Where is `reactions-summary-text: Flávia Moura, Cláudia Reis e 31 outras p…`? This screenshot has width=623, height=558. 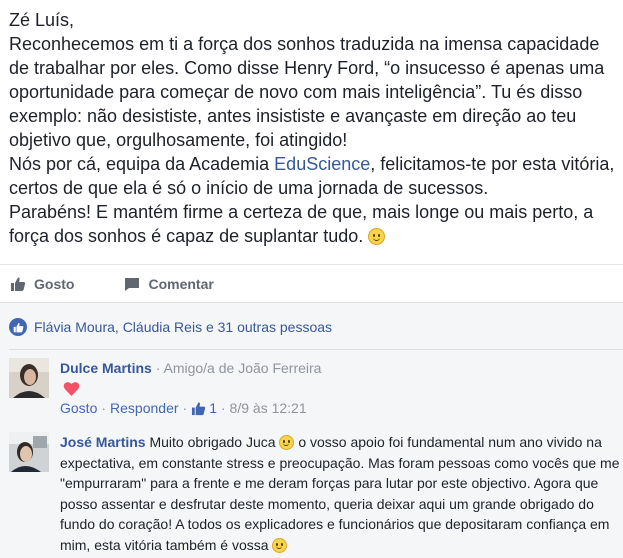
reactions-summary-text: Flávia Moura, Cláudia Reis e 31 outras p… is located at coordinates (183, 327).